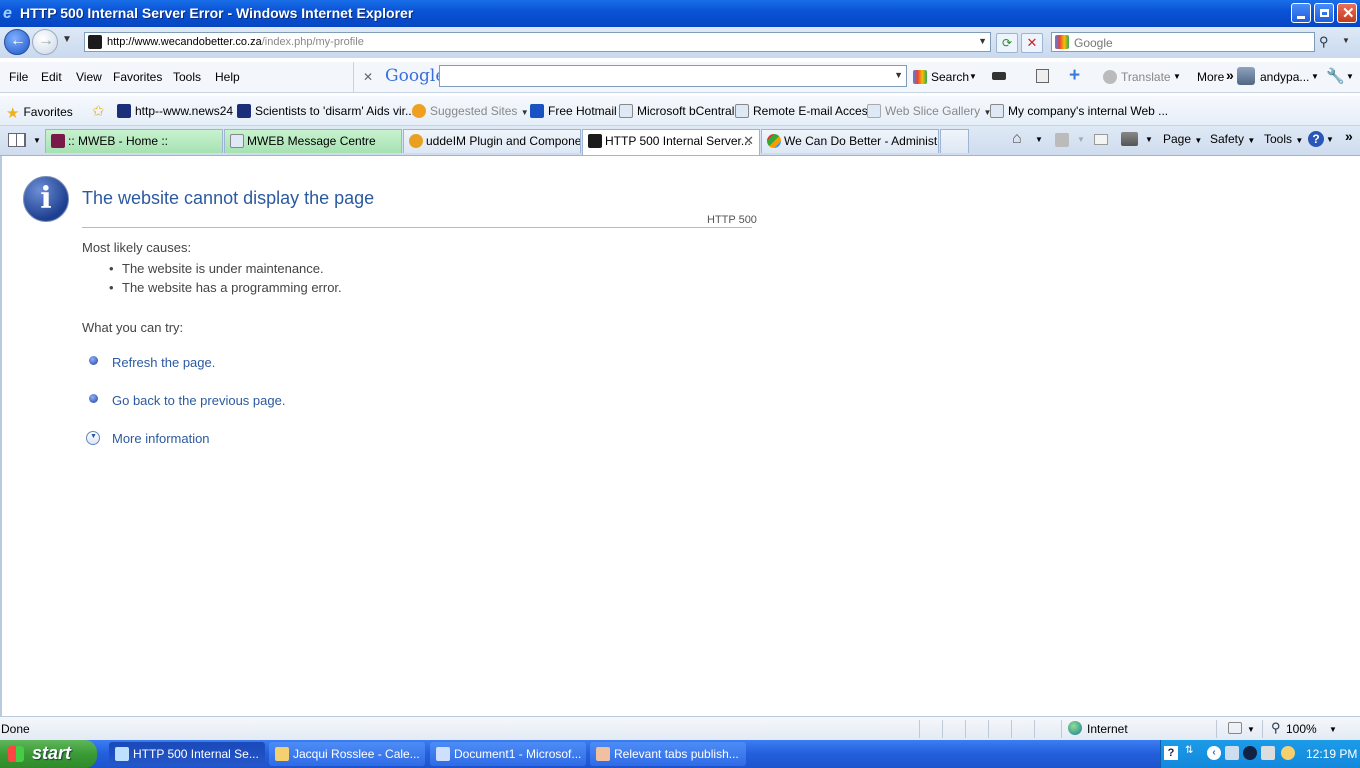 The width and height of the screenshot is (1360, 768). Describe the element at coordinates (950, 77) in the screenshot. I see `google-search-button: Search` at that location.